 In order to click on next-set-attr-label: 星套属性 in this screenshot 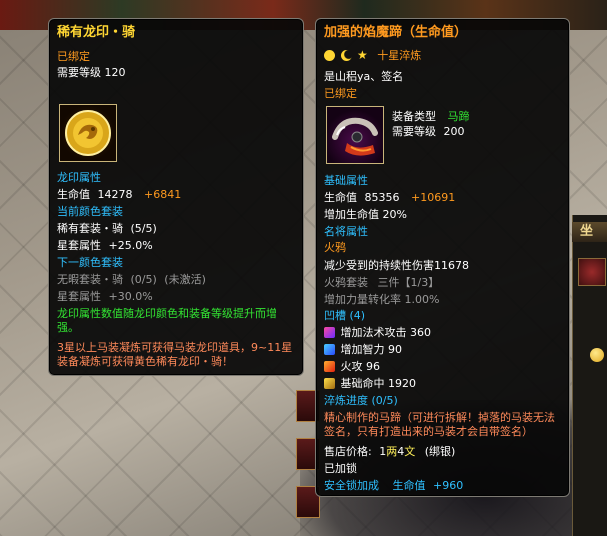, I will do `click(79, 296)`.